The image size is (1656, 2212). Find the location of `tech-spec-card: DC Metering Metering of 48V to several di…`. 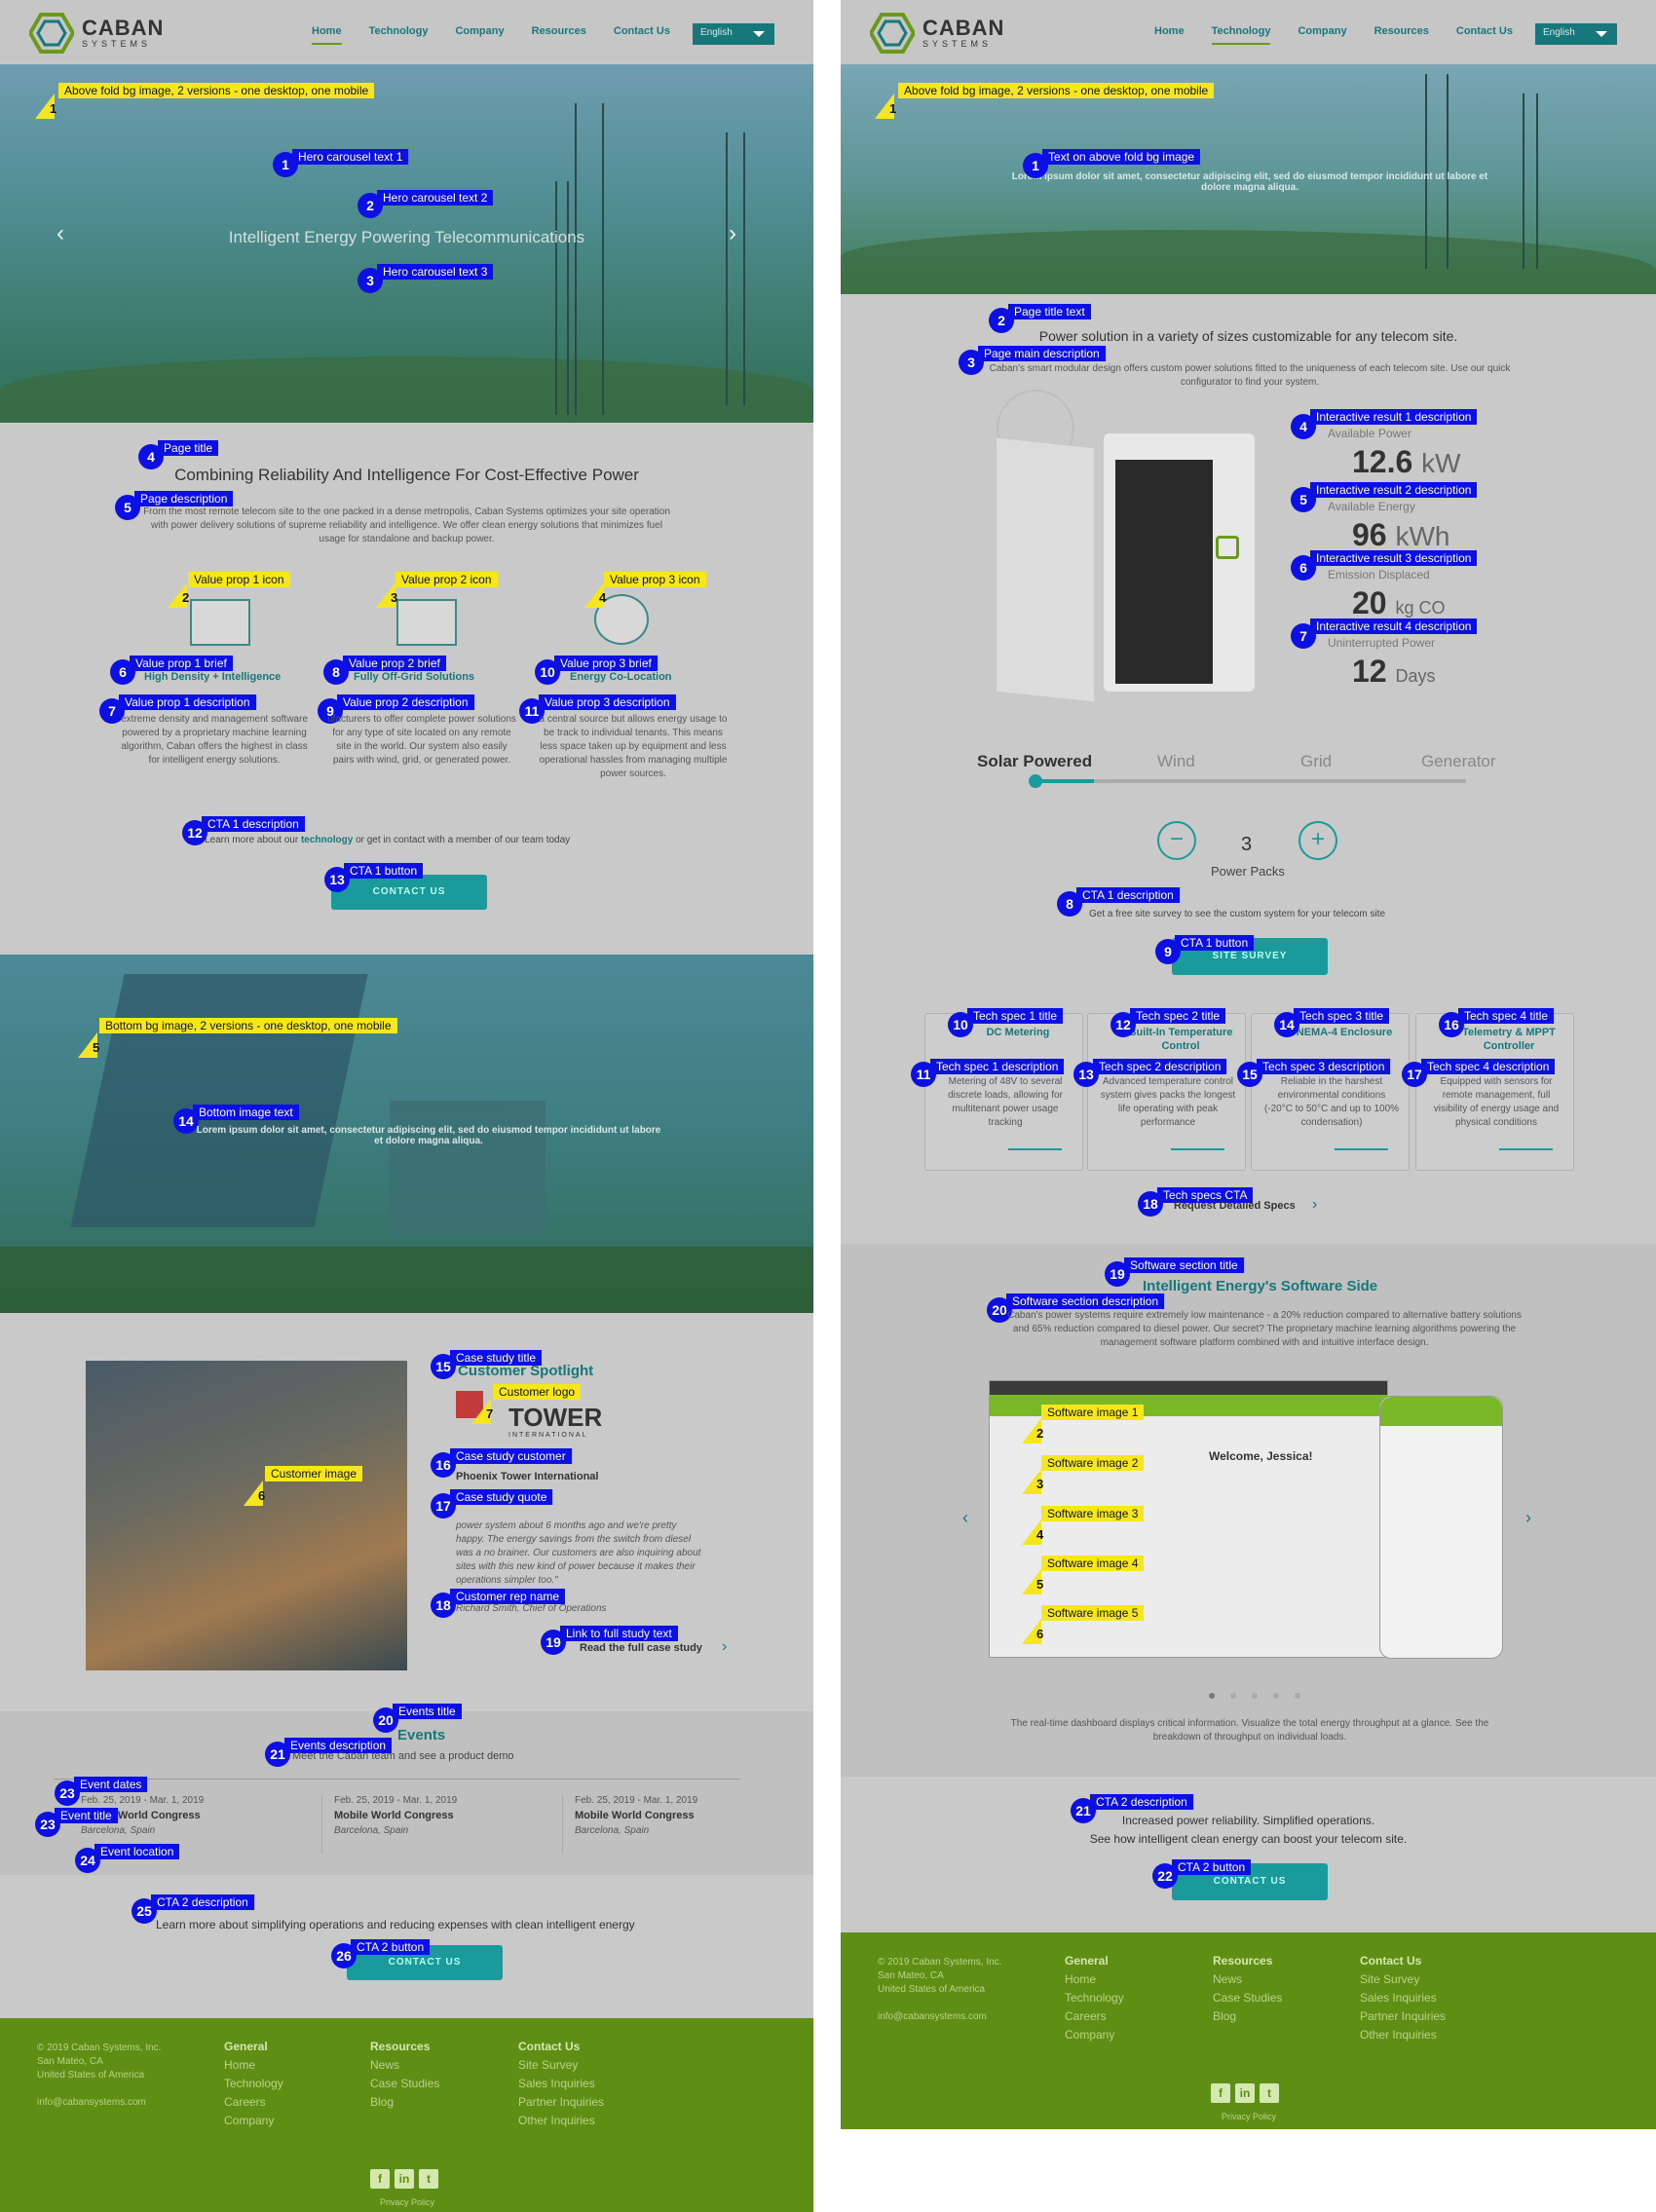

tech-spec-card: DC Metering Metering of 48V to several di… is located at coordinates (1003, 1092).